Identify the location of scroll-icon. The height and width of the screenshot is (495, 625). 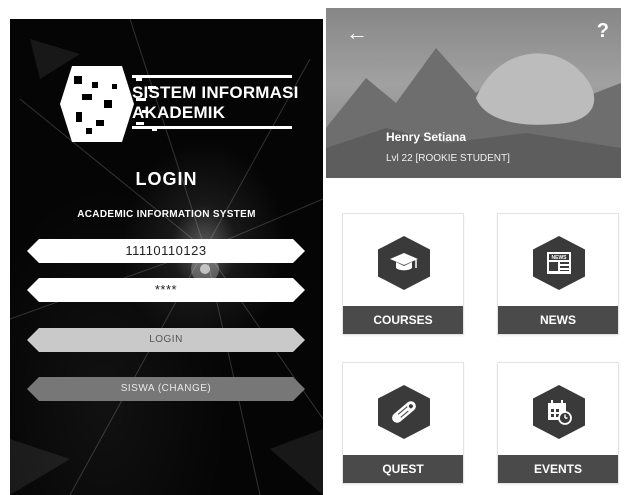
(404, 412).